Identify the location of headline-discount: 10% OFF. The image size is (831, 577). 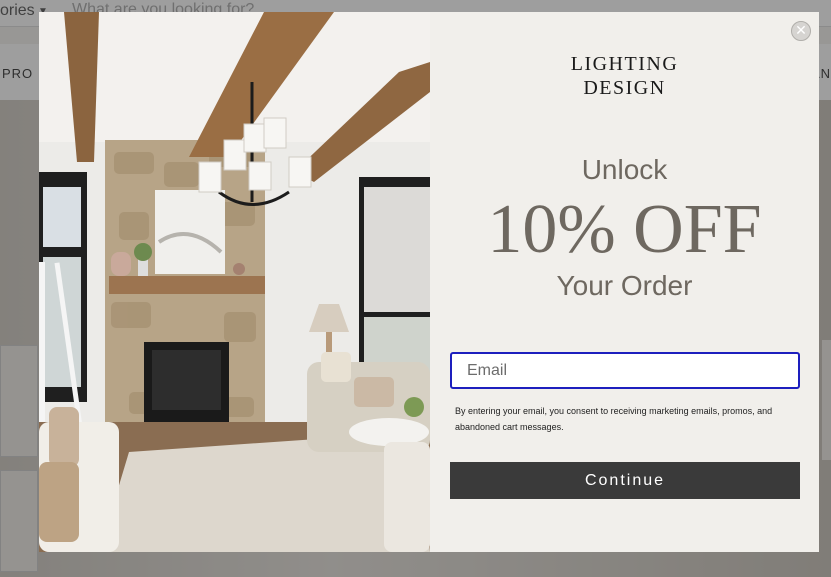
(624, 229).